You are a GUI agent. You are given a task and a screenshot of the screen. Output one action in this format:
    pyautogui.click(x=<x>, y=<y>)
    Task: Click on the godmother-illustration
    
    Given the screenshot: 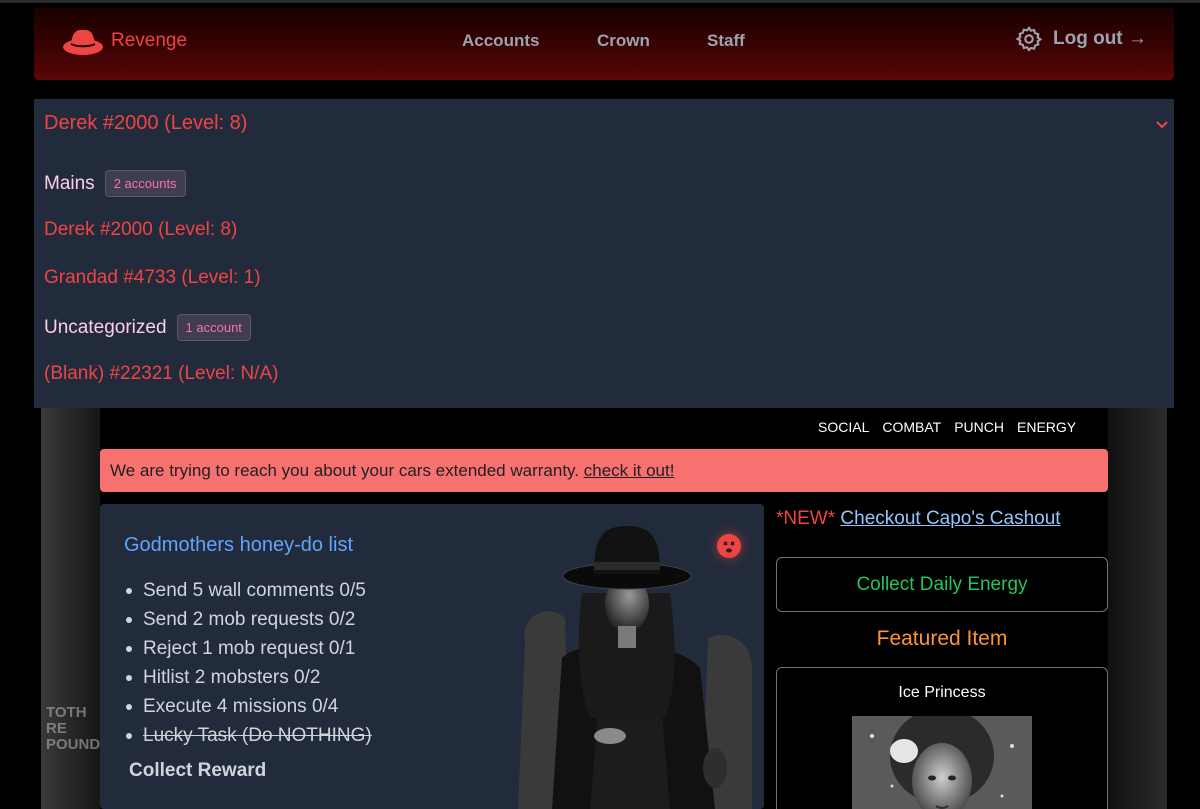 What is the action you would take?
    pyautogui.click(x=635, y=667)
    